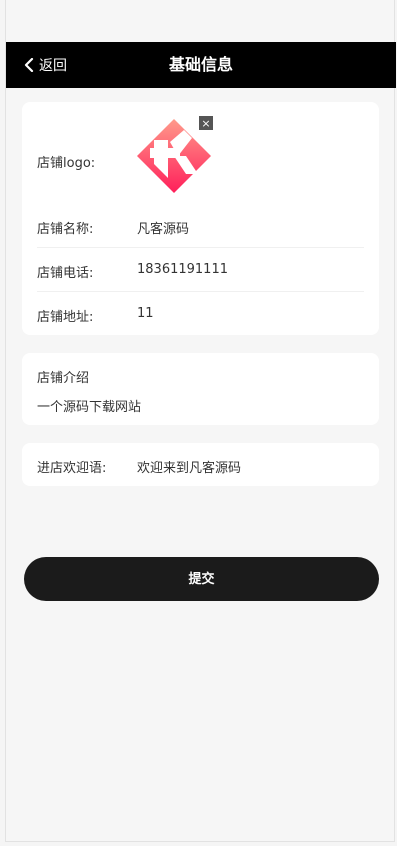 This screenshot has width=397, height=846. Describe the element at coordinates (65, 317) in the screenshot. I see `address-label: 店铺地址:` at that location.